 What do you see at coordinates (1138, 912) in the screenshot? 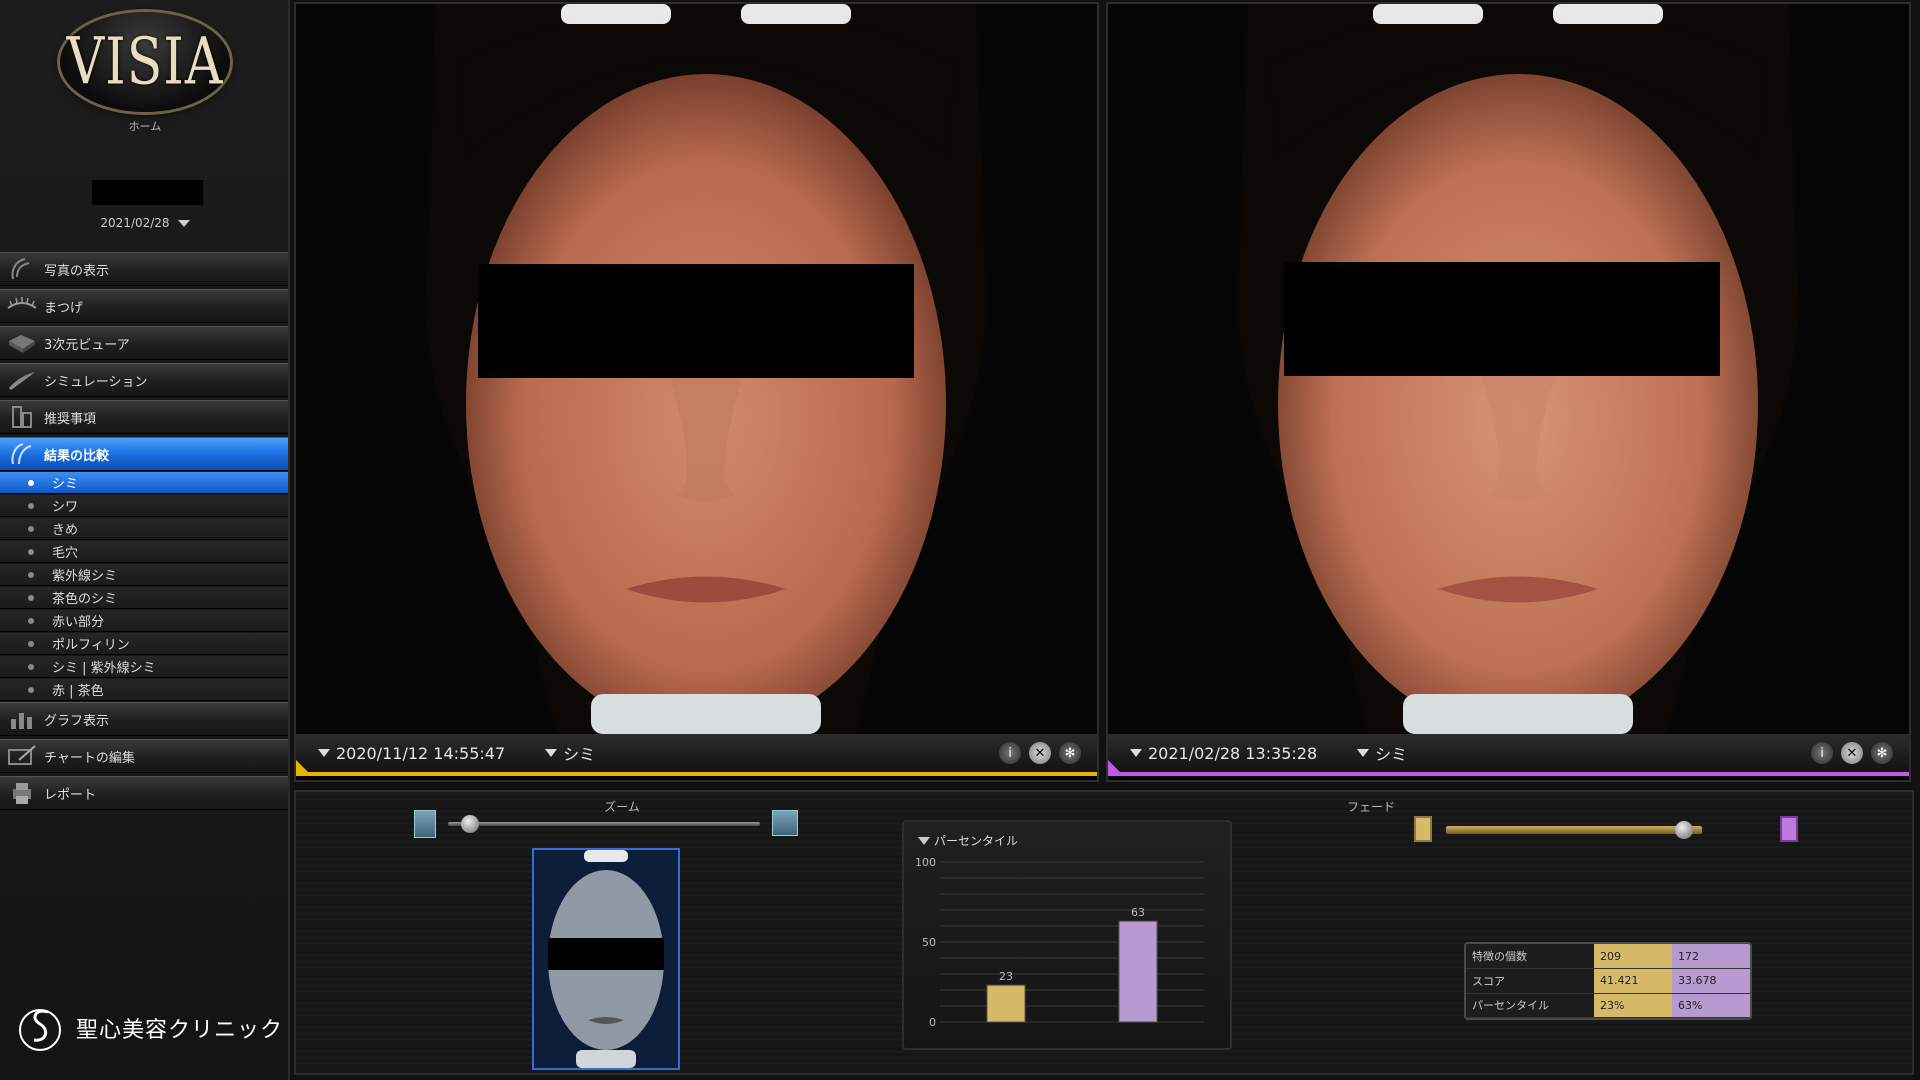
I see `chart-data-label: 63` at bounding box center [1138, 912].